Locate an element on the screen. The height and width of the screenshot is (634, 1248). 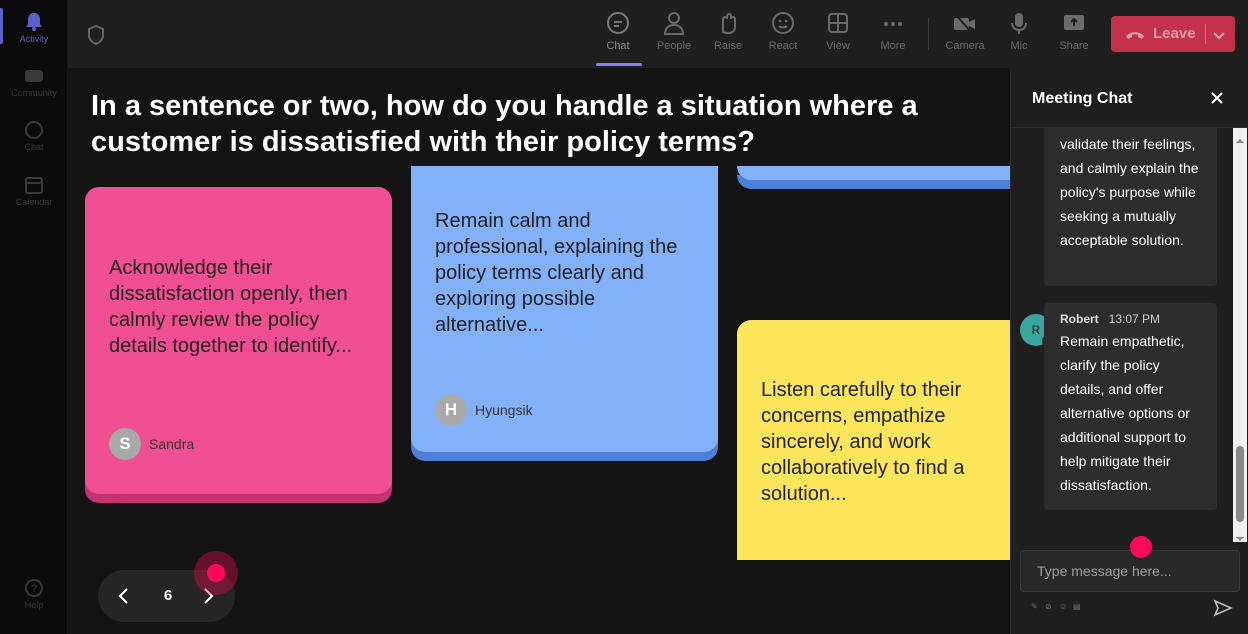
camera-off-icon is located at coordinates (965, 23).